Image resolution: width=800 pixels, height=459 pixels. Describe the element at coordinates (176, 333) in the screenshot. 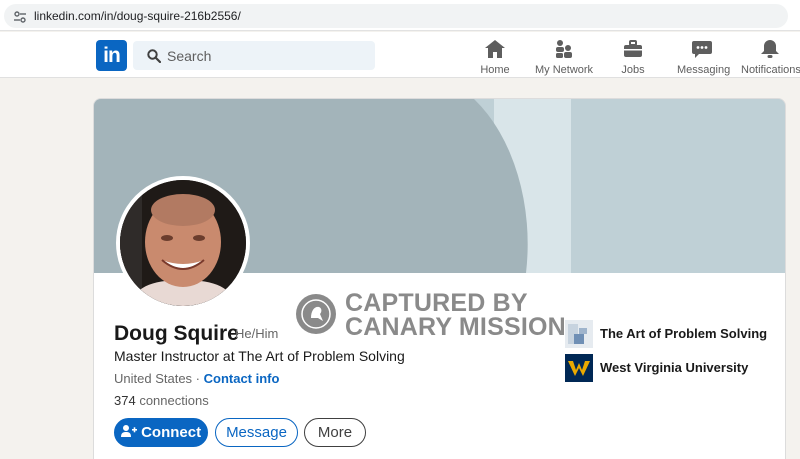

I see `profile-name: Doug Squire` at that location.